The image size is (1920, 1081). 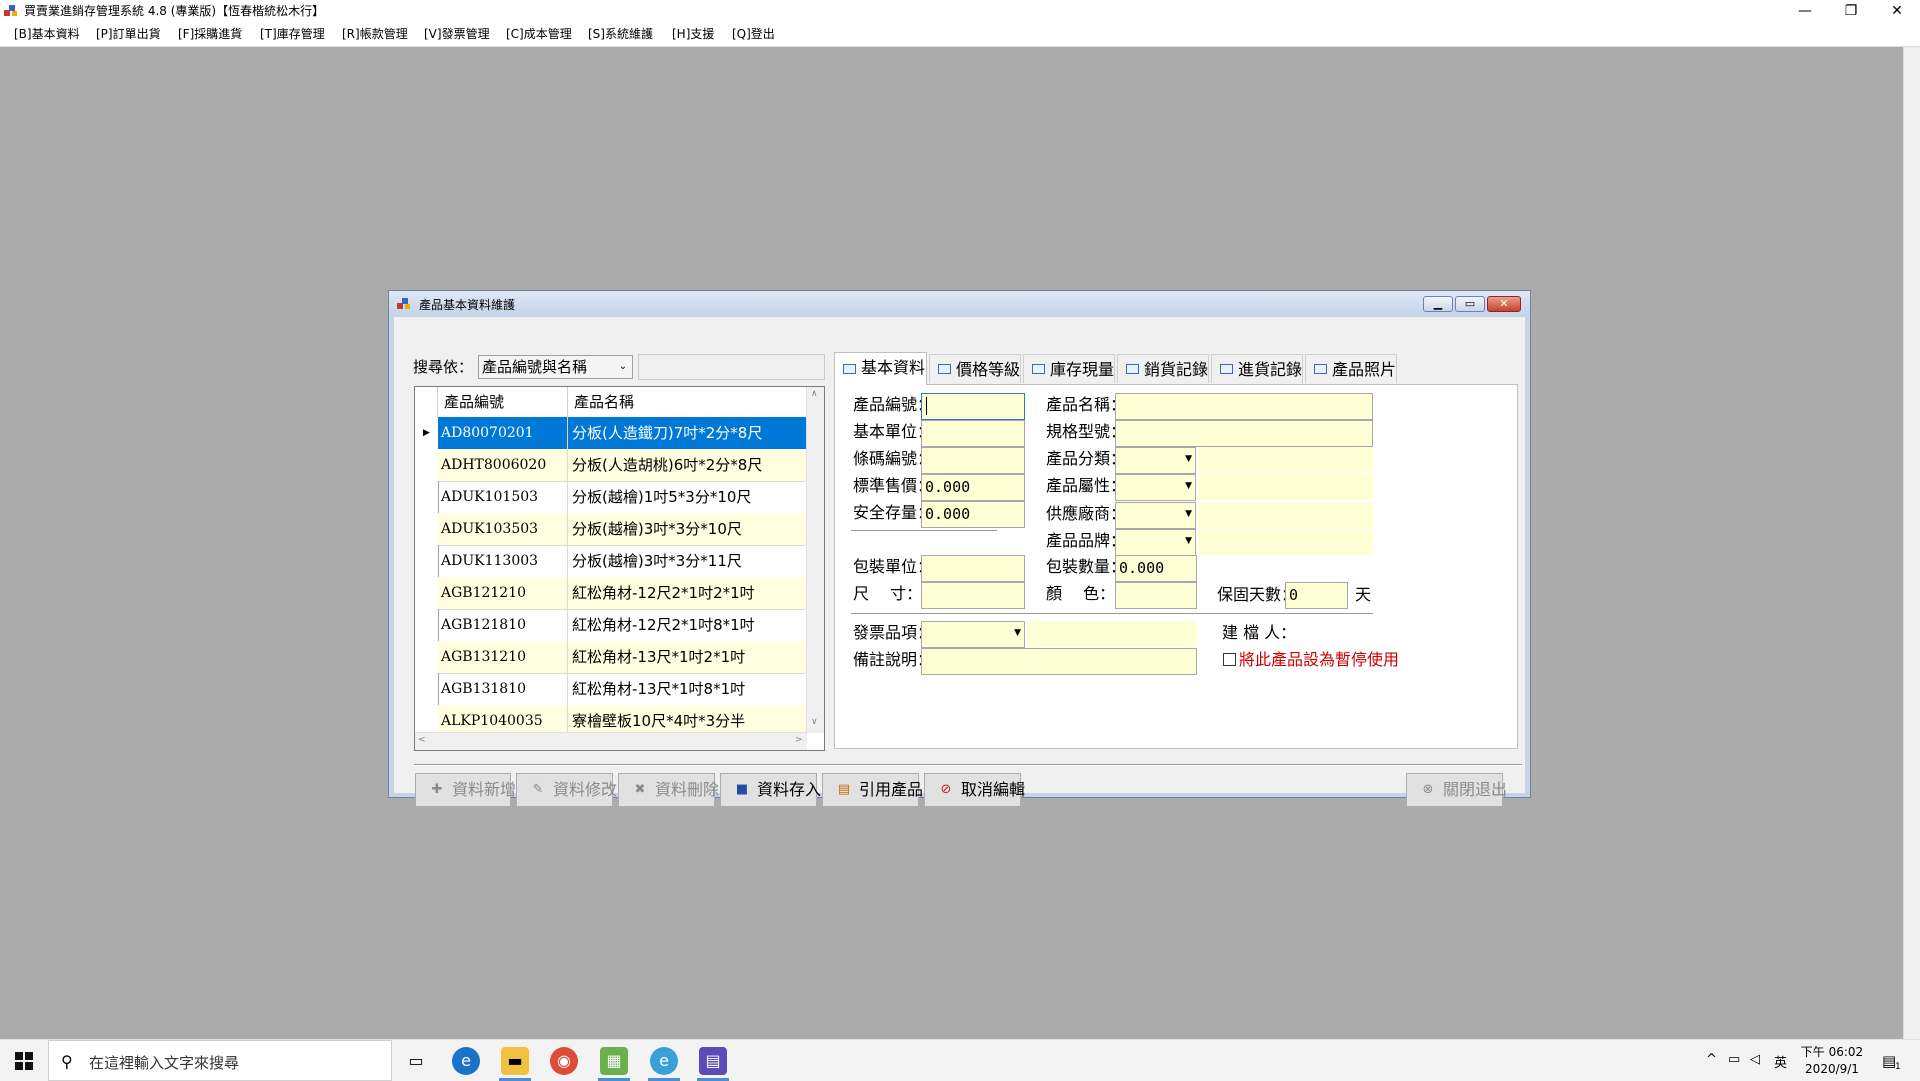 I want to click on table-row: ADUK113003 分板(越檜)3吋*3分*11尺, so click(x=611, y=561).